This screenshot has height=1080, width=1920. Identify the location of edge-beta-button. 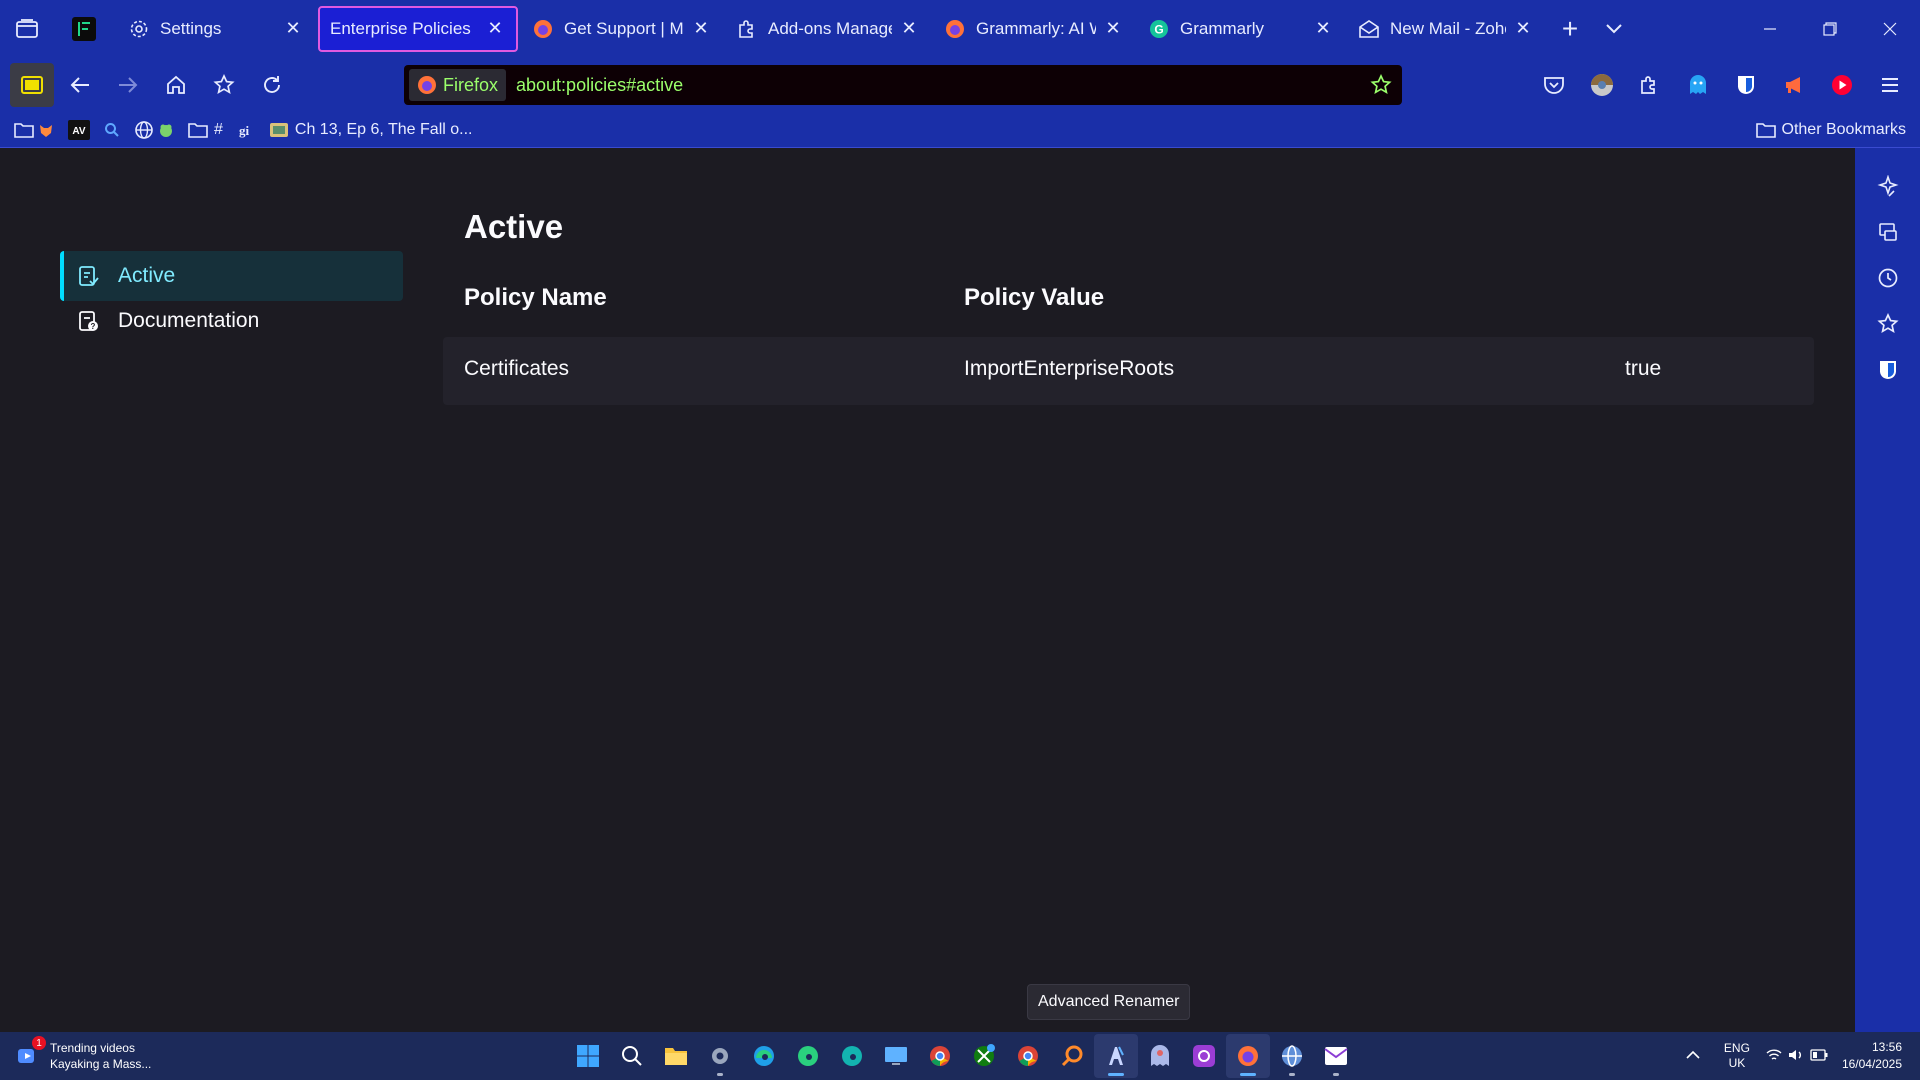
(808, 1056).